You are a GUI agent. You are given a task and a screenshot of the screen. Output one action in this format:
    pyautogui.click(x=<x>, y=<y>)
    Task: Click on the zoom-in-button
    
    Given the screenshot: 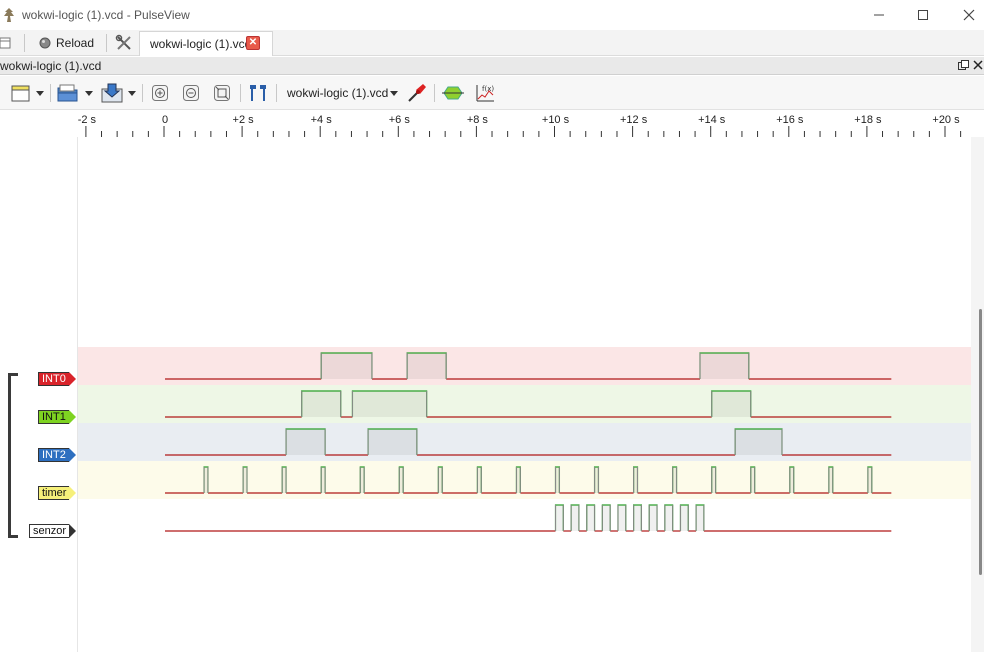 What is the action you would take?
    pyautogui.click(x=160, y=93)
    